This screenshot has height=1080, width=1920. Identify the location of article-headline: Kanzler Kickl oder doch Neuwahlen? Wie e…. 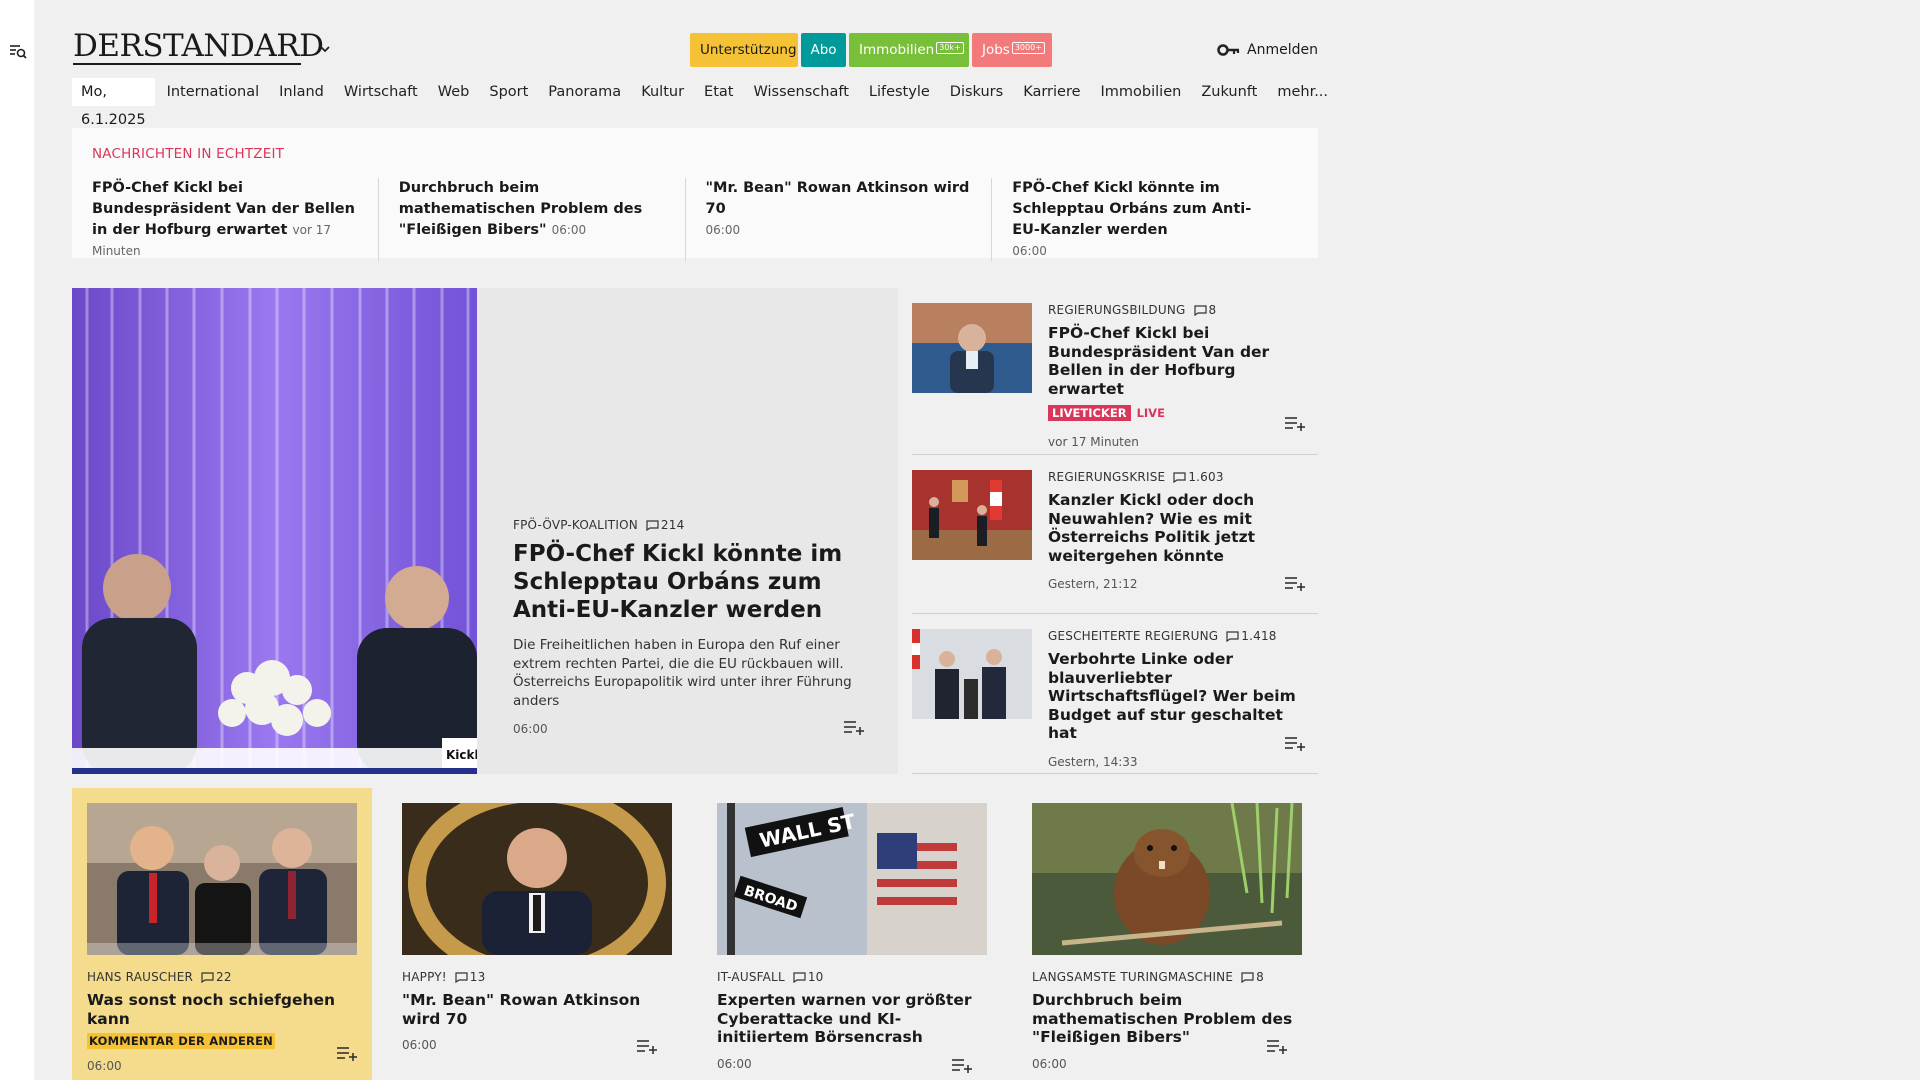
(1179, 528).